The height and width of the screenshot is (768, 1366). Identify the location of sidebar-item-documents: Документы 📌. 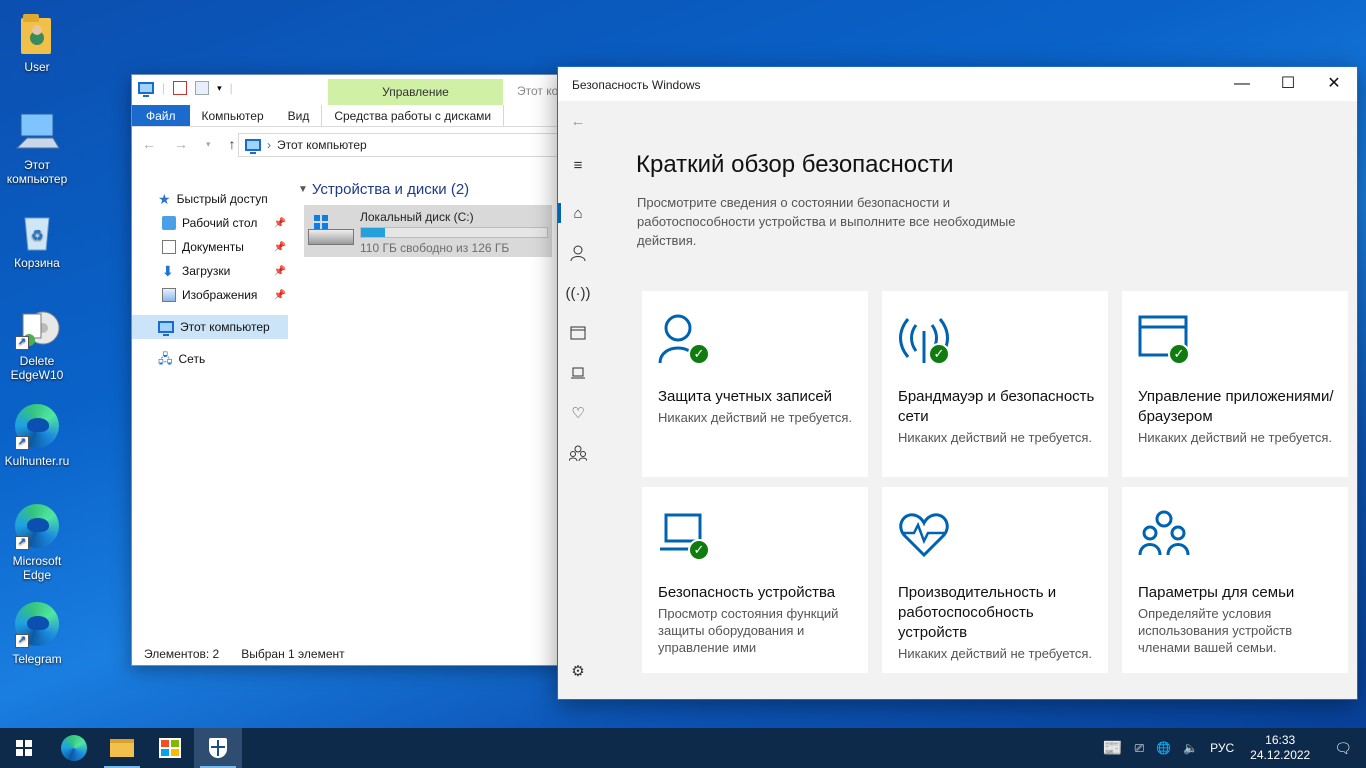
(210, 247).